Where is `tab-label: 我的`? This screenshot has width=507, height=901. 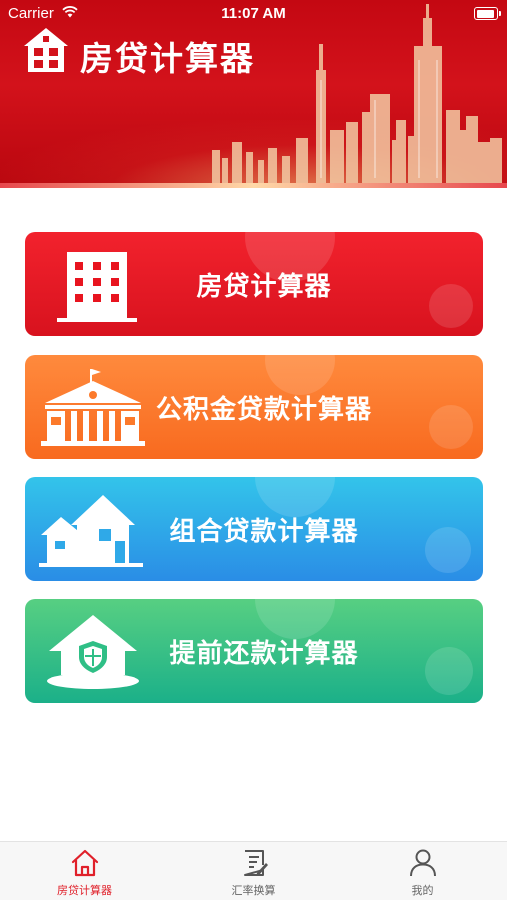
tab-label: 我的 is located at coordinates (422, 890).